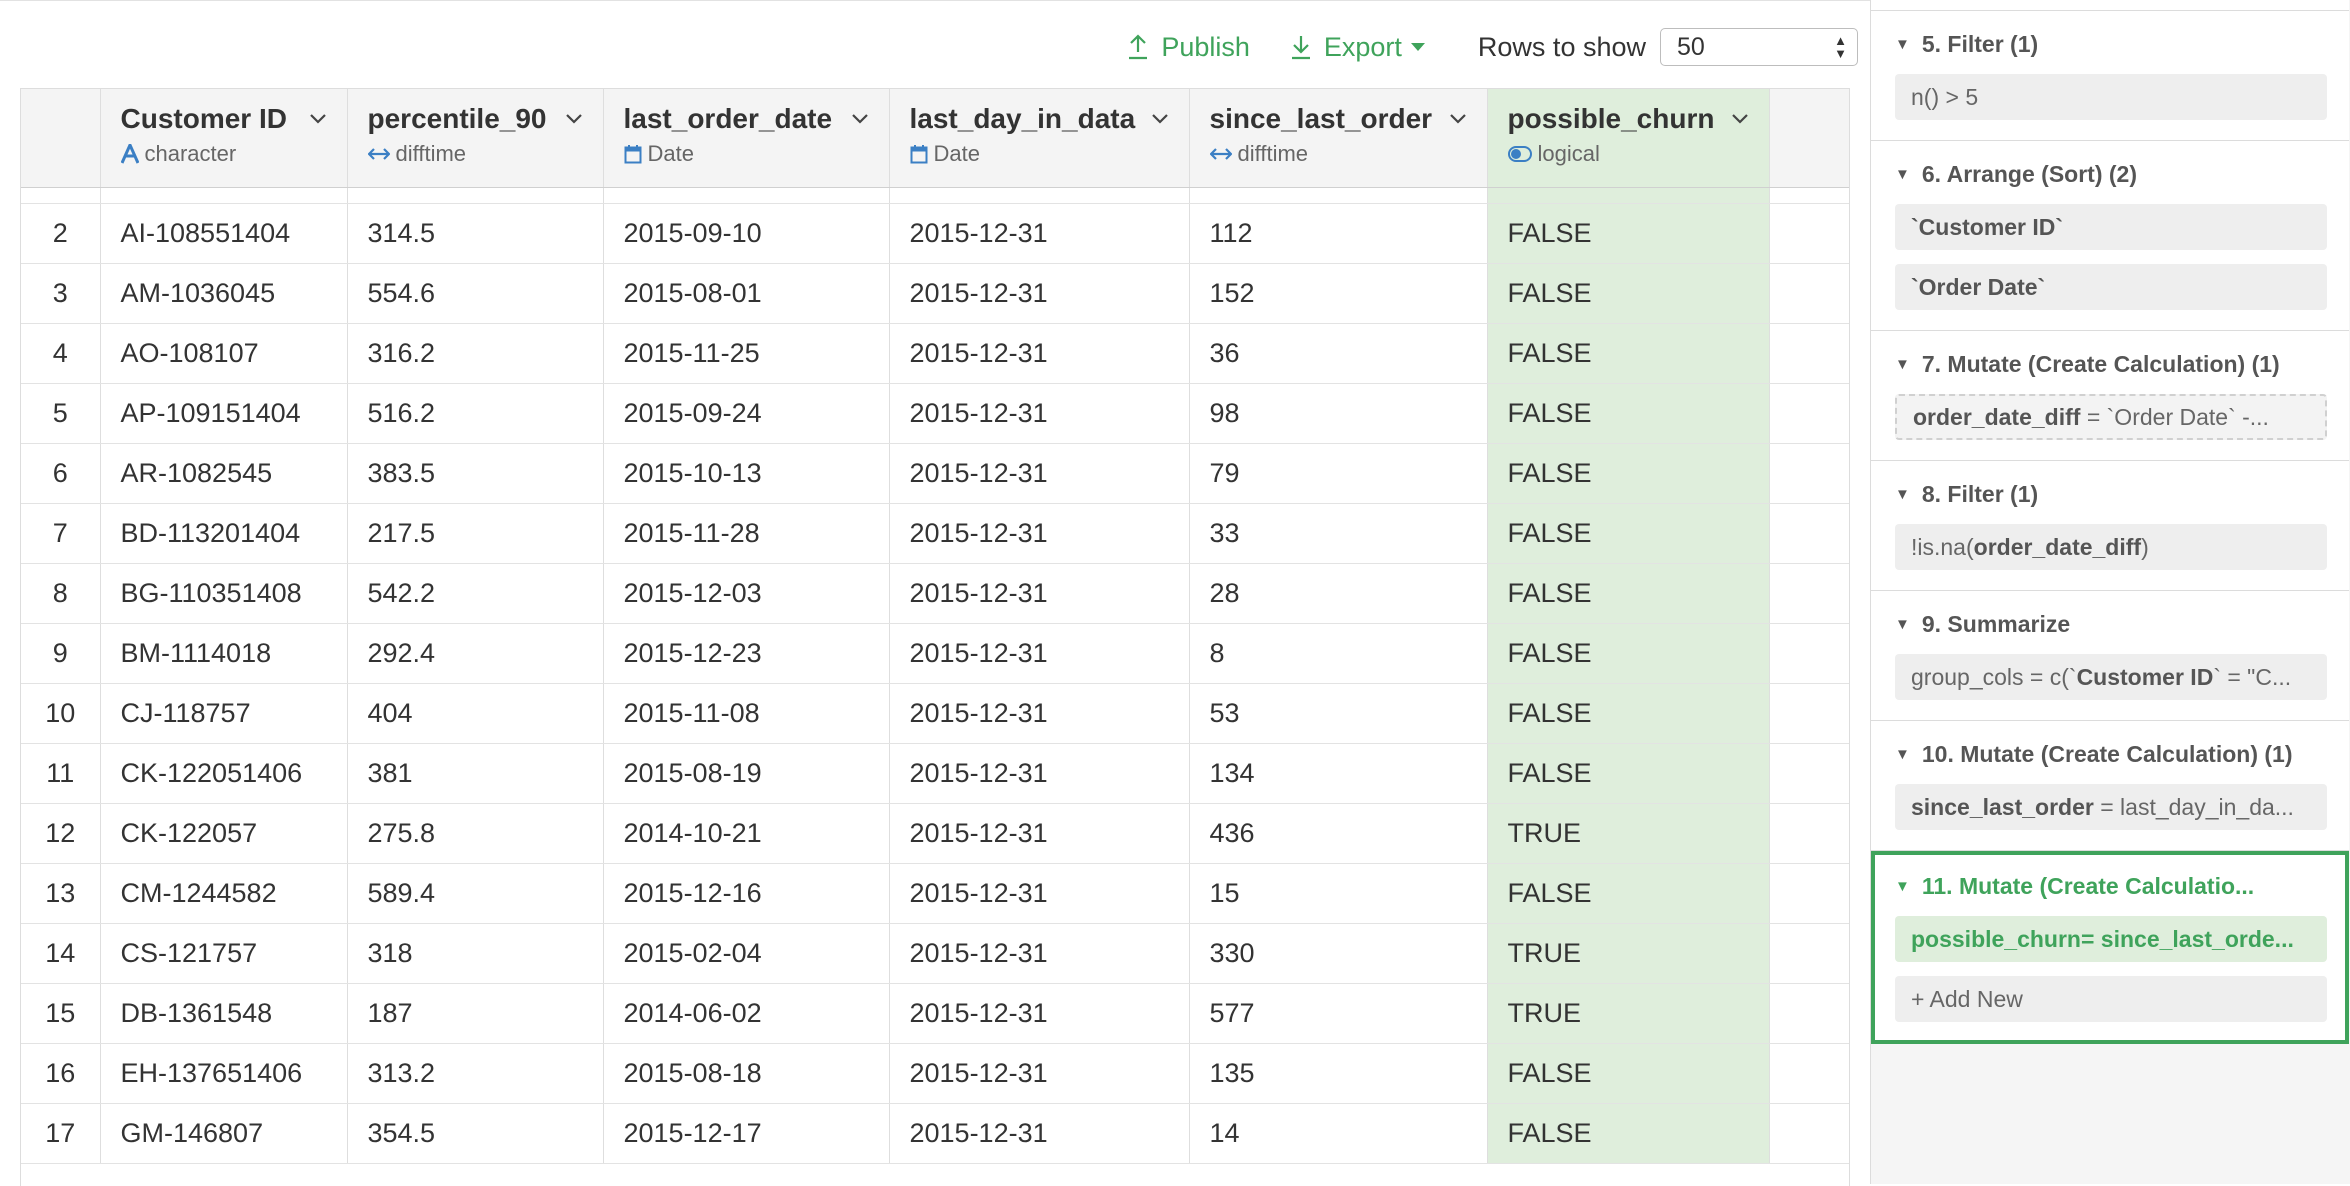 The height and width of the screenshot is (1186, 2350). I want to click on table-cell: EH-137651406, so click(224, 1073).